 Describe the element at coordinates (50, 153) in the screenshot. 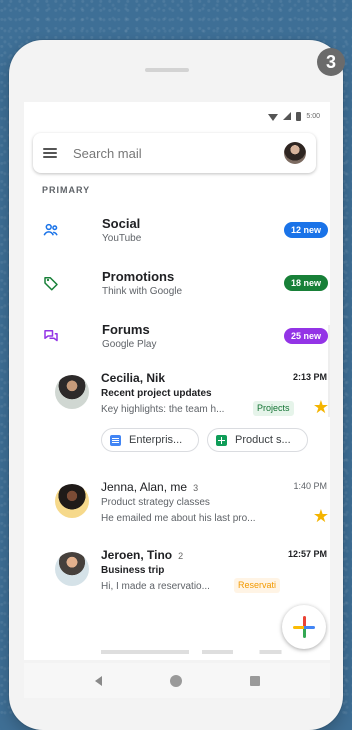

I see `menu-icon` at that location.